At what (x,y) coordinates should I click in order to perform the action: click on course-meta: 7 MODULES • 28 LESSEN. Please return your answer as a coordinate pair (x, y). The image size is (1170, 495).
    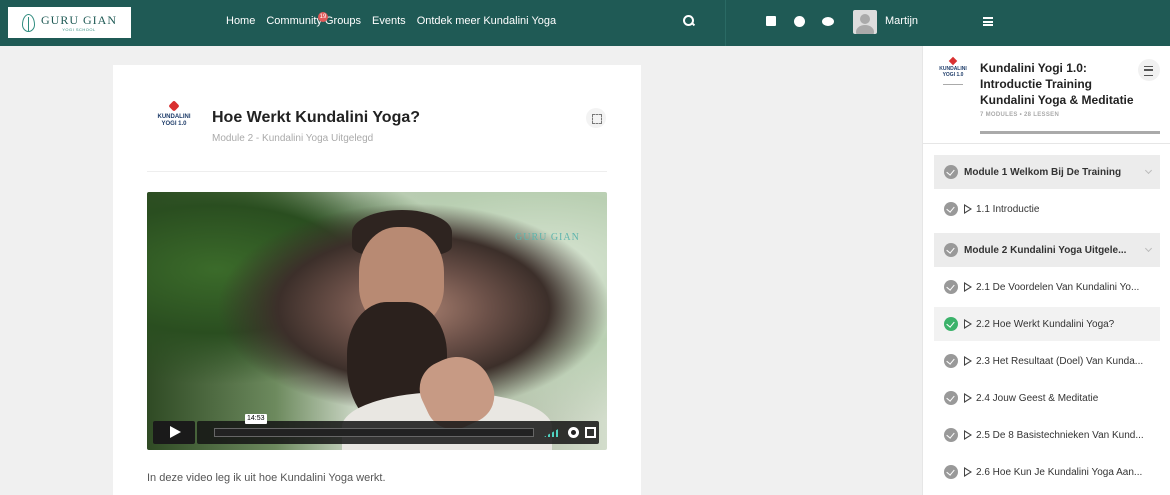
    Looking at the image, I should click on (1020, 115).